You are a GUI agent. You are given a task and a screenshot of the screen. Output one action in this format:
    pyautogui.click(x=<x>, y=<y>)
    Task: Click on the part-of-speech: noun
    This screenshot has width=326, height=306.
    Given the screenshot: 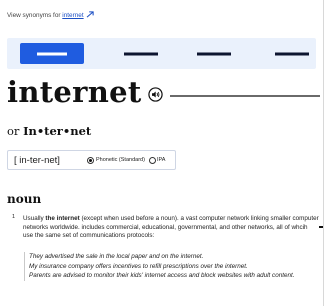 What is the action you would take?
    pyautogui.click(x=24, y=199)
    